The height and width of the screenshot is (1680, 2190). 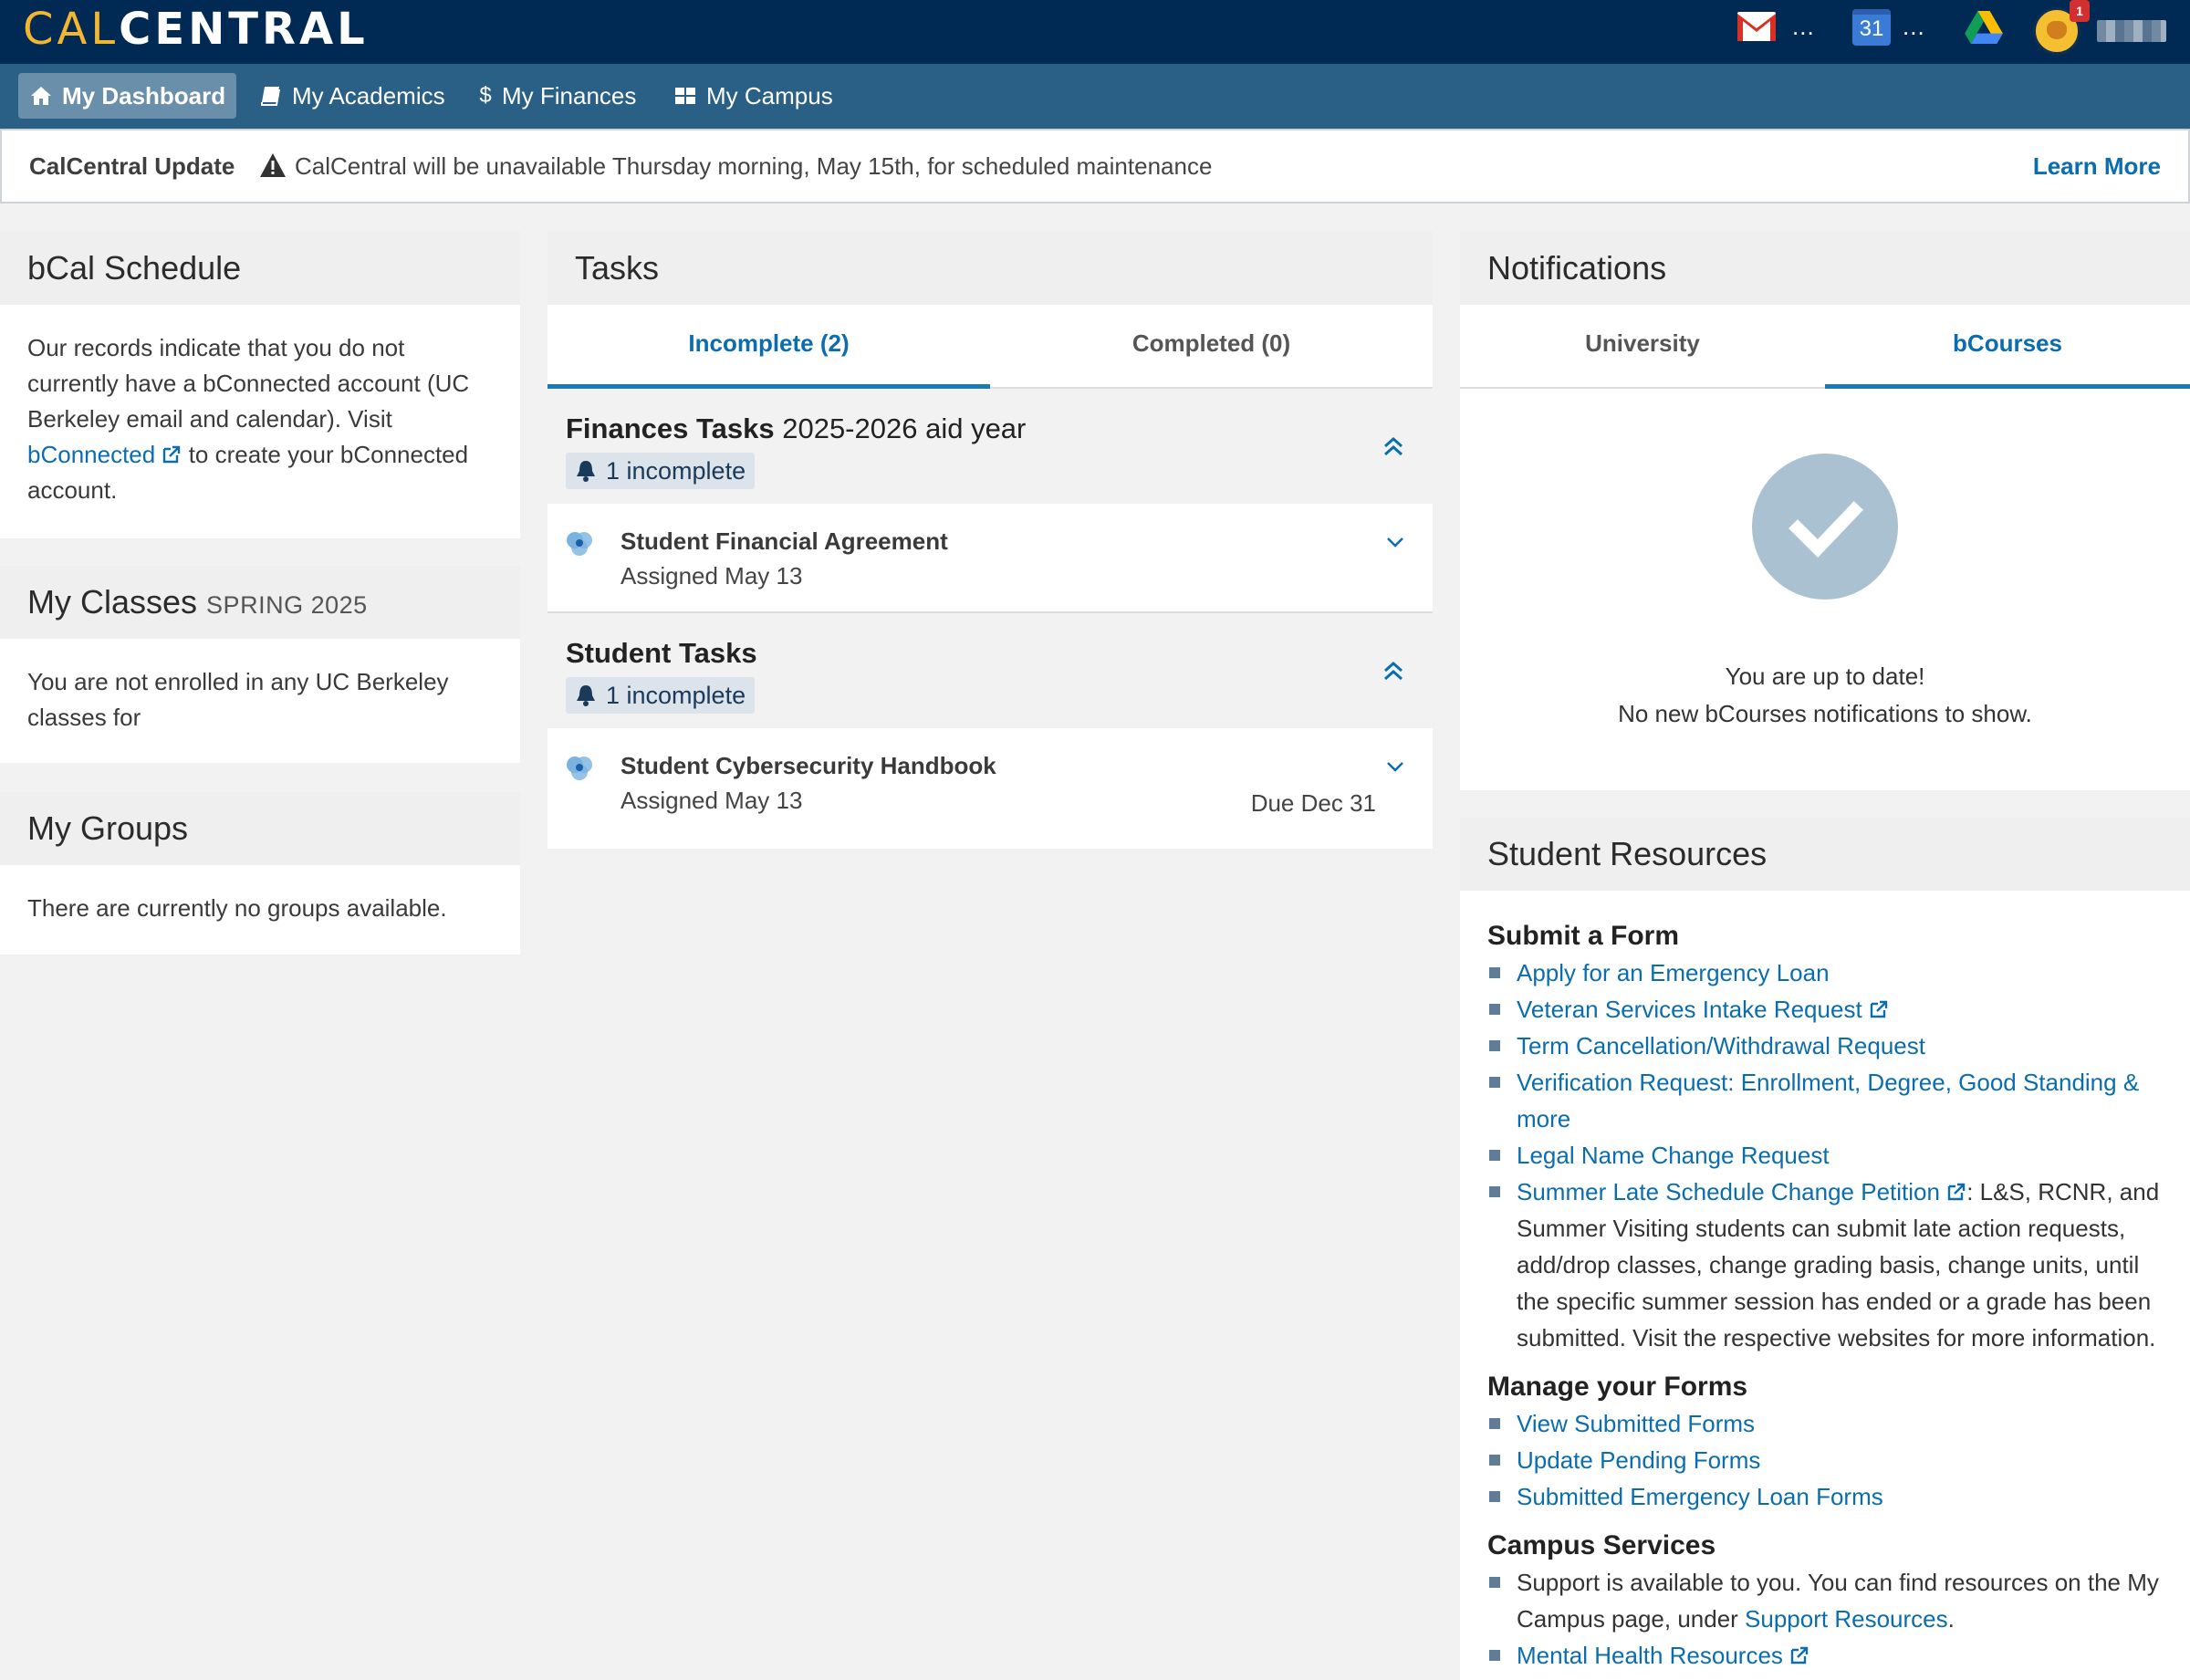 I want to click on due-date: Due Dec 31, so click(x=1313, y=803).